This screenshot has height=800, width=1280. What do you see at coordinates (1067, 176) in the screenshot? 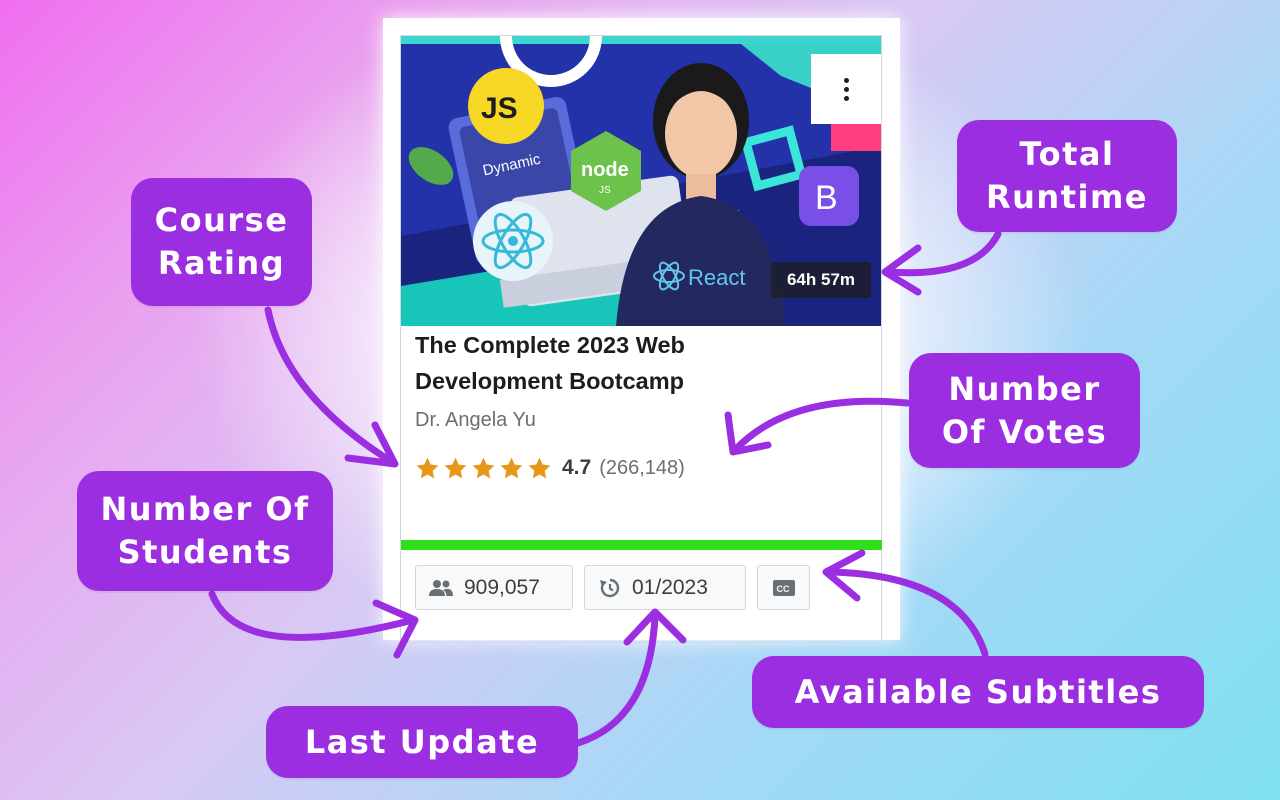
I see `callout-total-runtime: Total Runtime` at bounding box center [1067, 176].